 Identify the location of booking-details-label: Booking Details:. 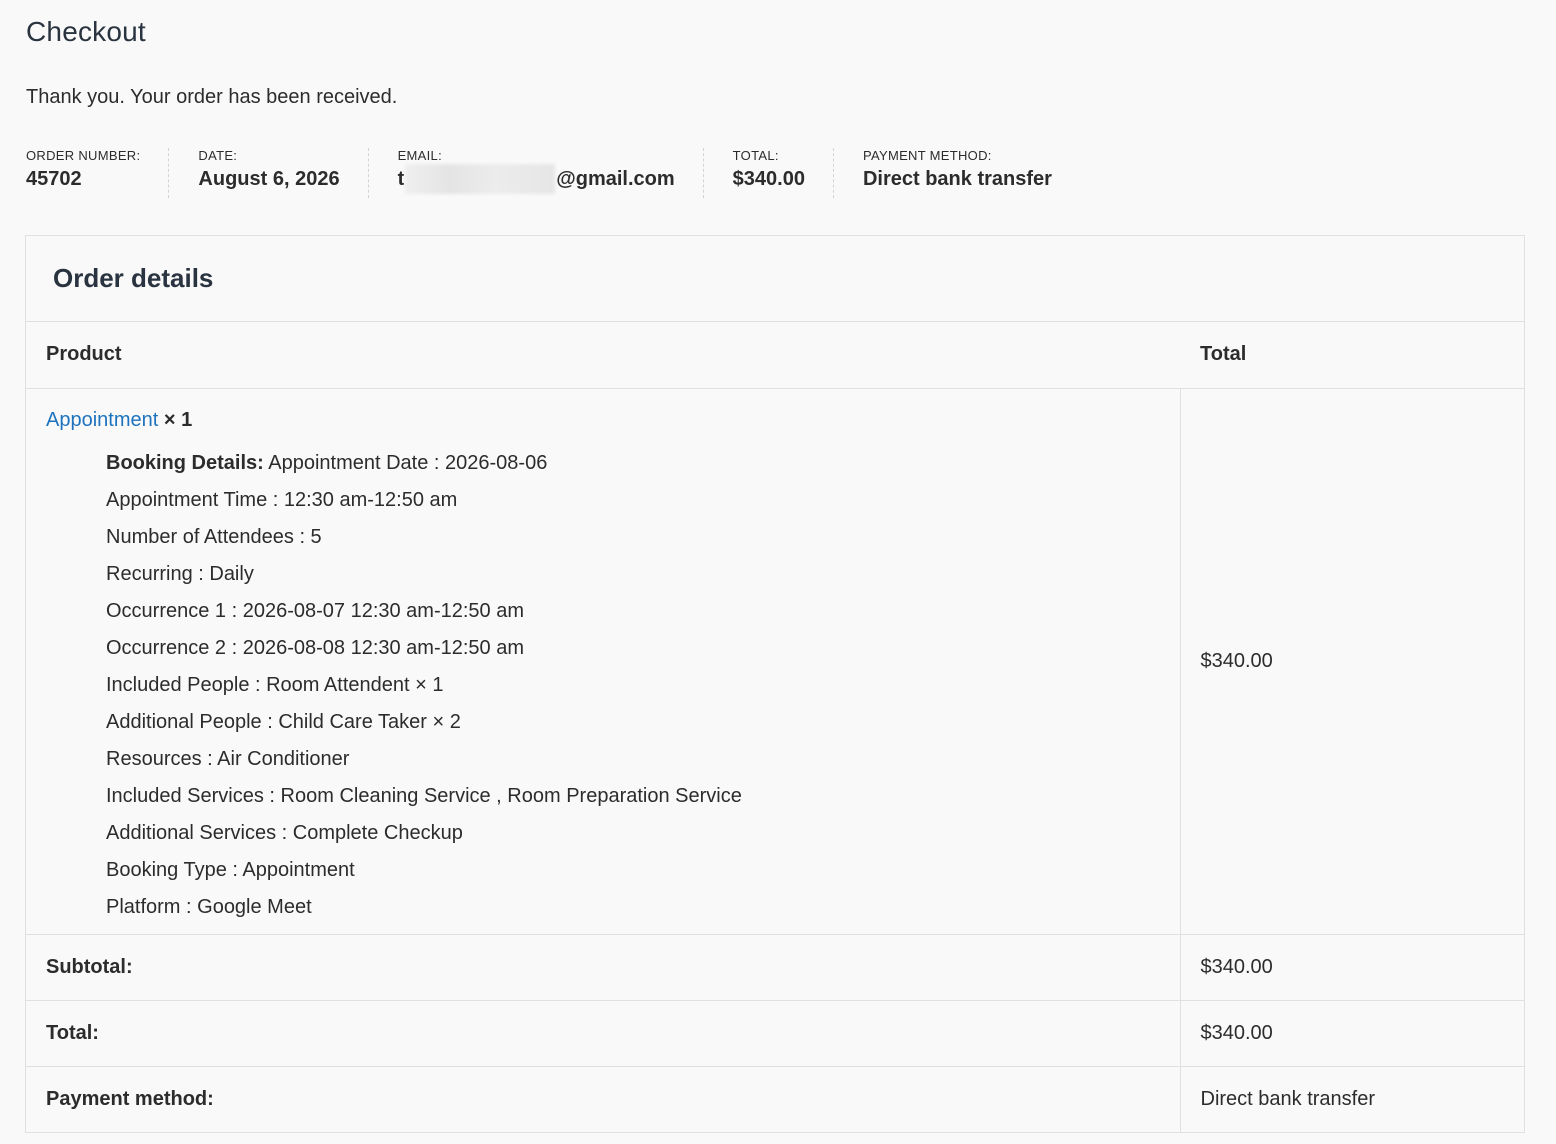
(185, 462).